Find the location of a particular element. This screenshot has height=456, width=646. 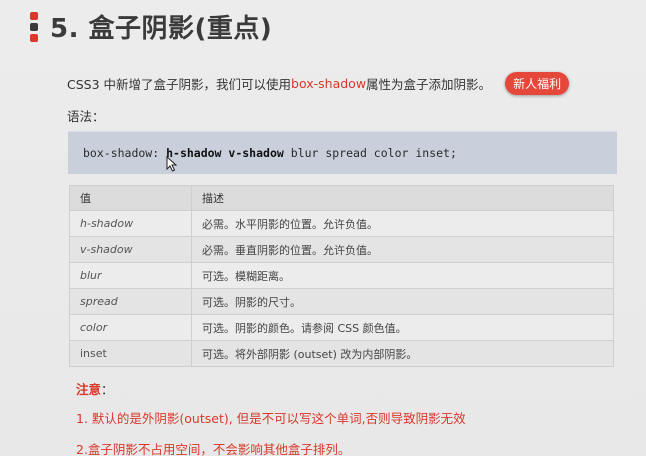

syntax-label: 语法： is located at coordinates (86, 116).